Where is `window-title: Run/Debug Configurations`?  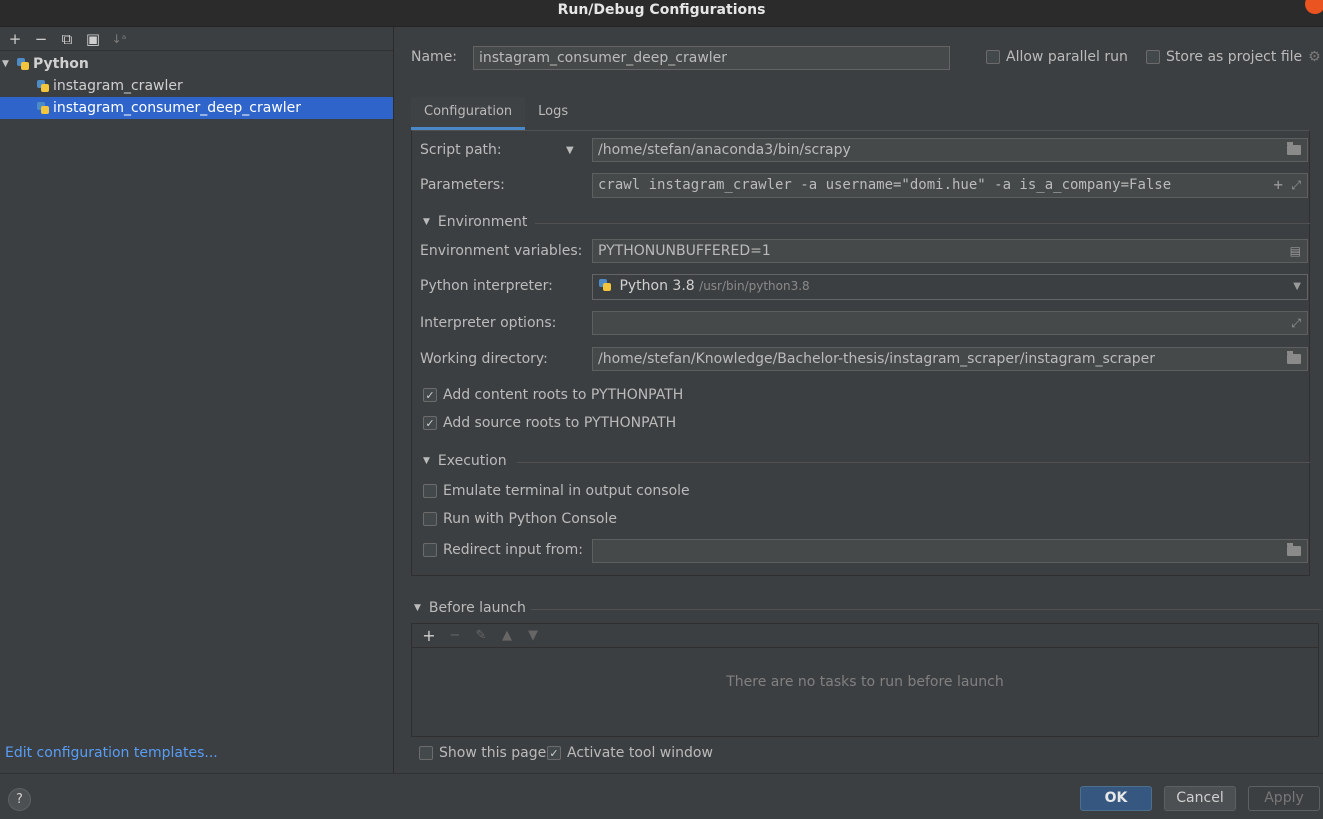 window-title: Run/Debug Configurations is located at coordinates (661, 10).